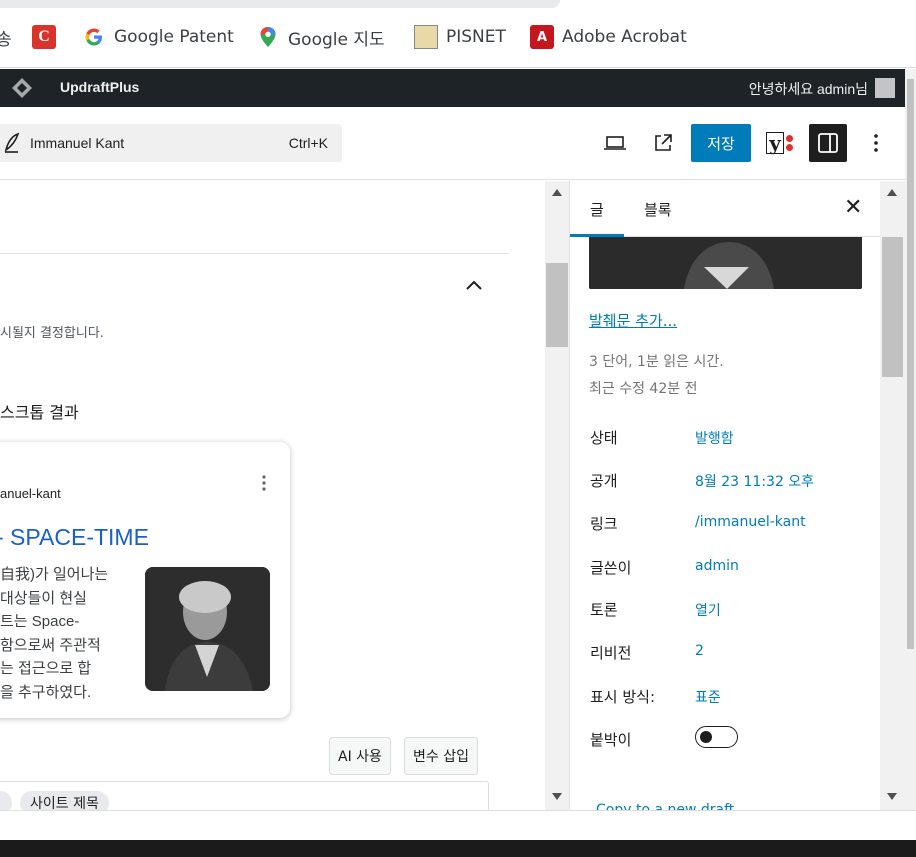 This screenshot has height=857, width=916. What do you see at coordinates (597, 235) in the screenshot?
I see `active-tab-indicator` at bounding box center [597, 235].